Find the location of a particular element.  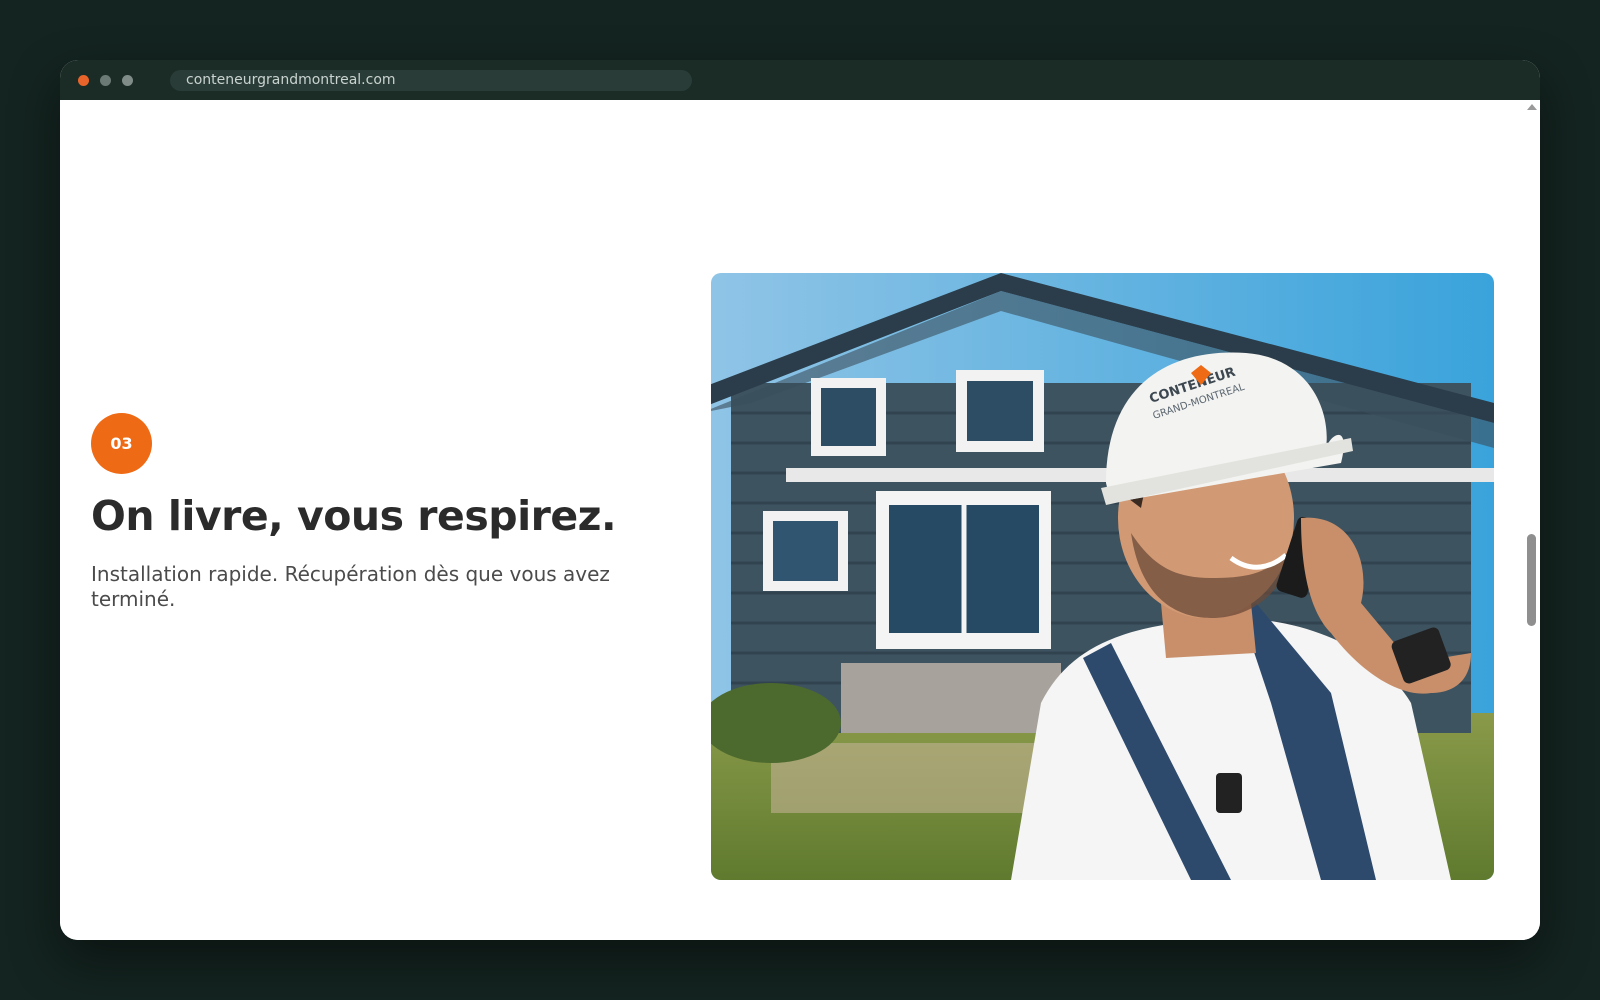

step-number-badge: 03 is located at coordinates (121, 443).